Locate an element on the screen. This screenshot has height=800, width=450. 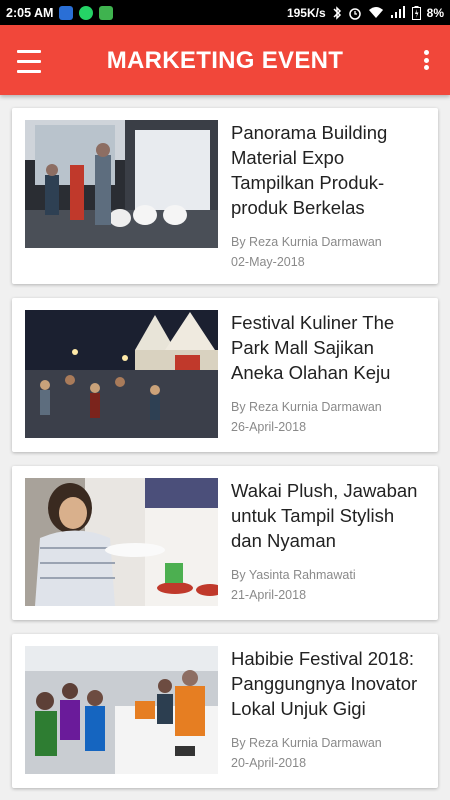
article-author: By Yasinta Rahmawati is located at coordinates (293, 575).